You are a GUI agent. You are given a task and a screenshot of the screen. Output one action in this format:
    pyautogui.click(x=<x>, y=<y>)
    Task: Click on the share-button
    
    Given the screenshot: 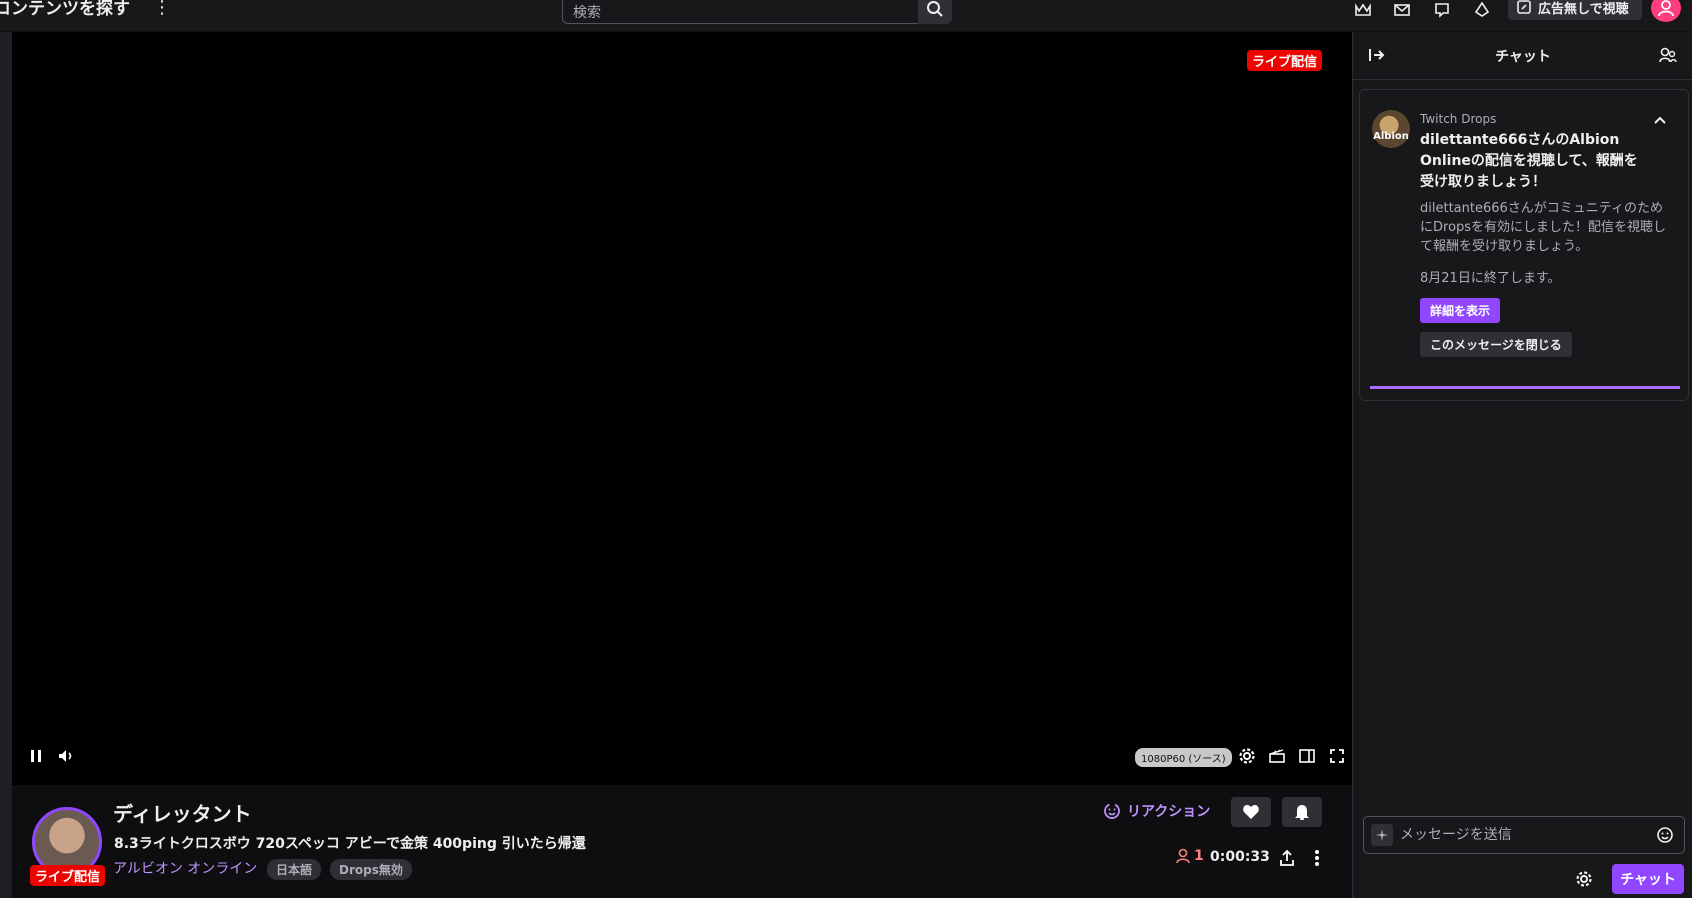 What is the action you would take?
    pyautogui.click(x=1287, y=858)
    